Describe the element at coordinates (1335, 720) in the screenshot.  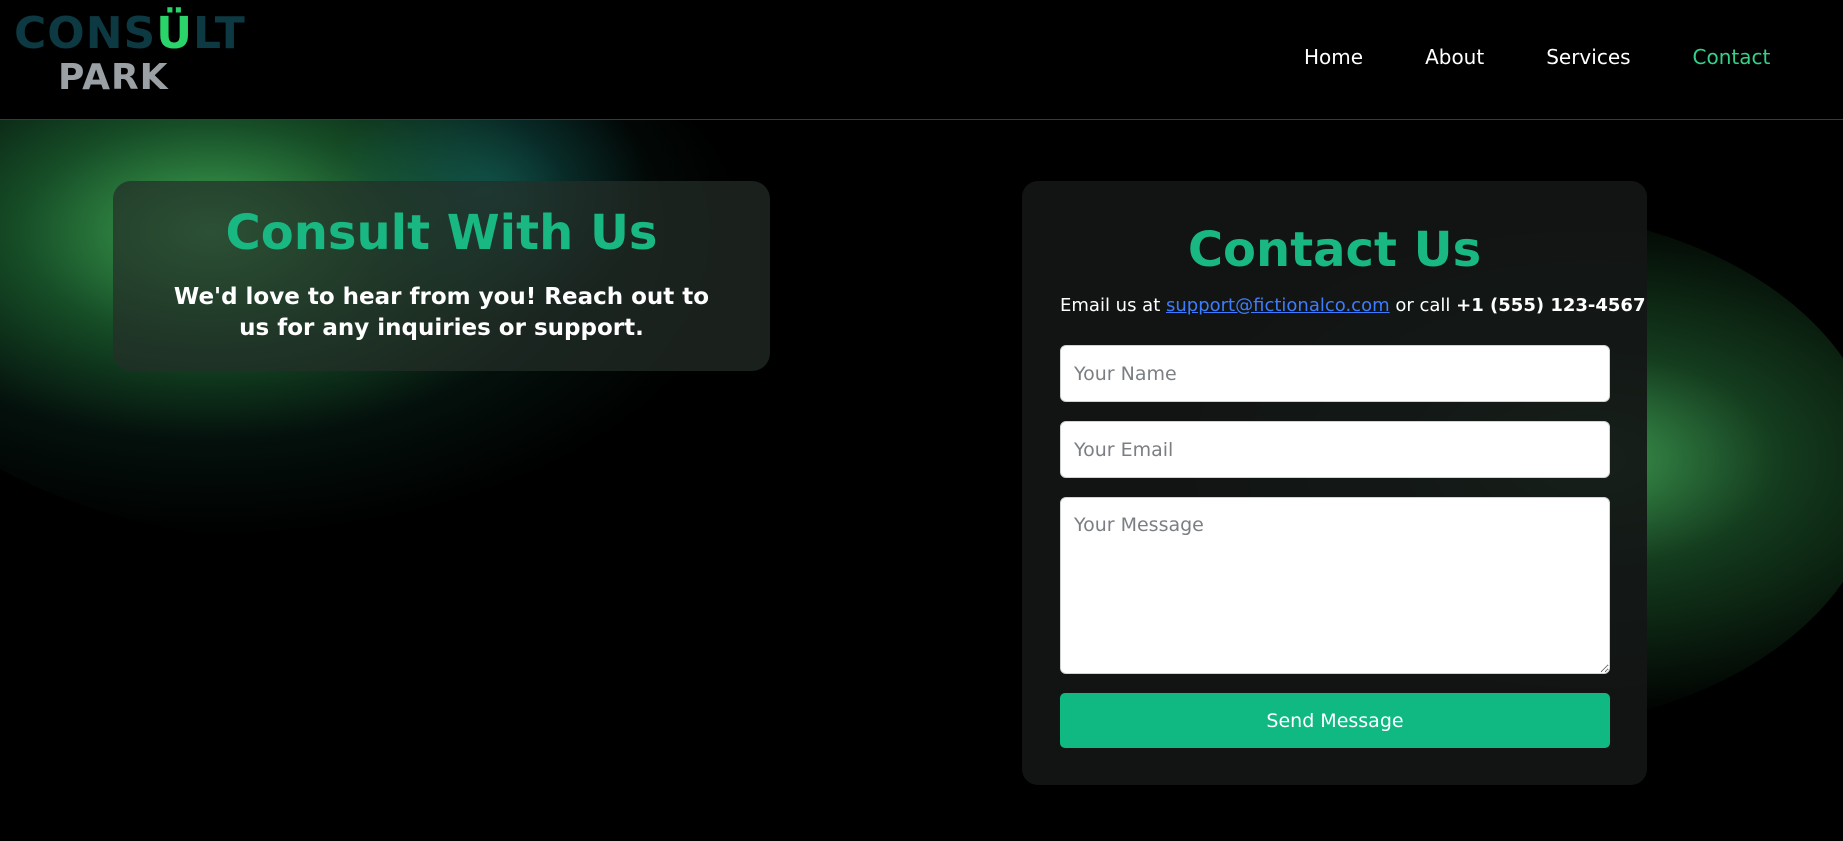
I see `send-message-button: Send Message` at that location.